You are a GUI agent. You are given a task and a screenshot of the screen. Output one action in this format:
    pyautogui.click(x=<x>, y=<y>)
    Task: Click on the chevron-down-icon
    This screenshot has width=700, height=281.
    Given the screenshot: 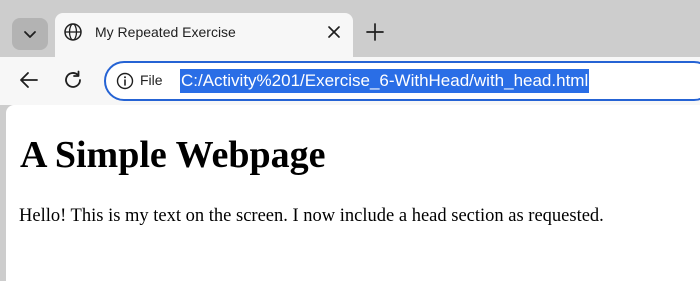 What is the action you would take?
    pyautogui.click(x=30, y=34)
    